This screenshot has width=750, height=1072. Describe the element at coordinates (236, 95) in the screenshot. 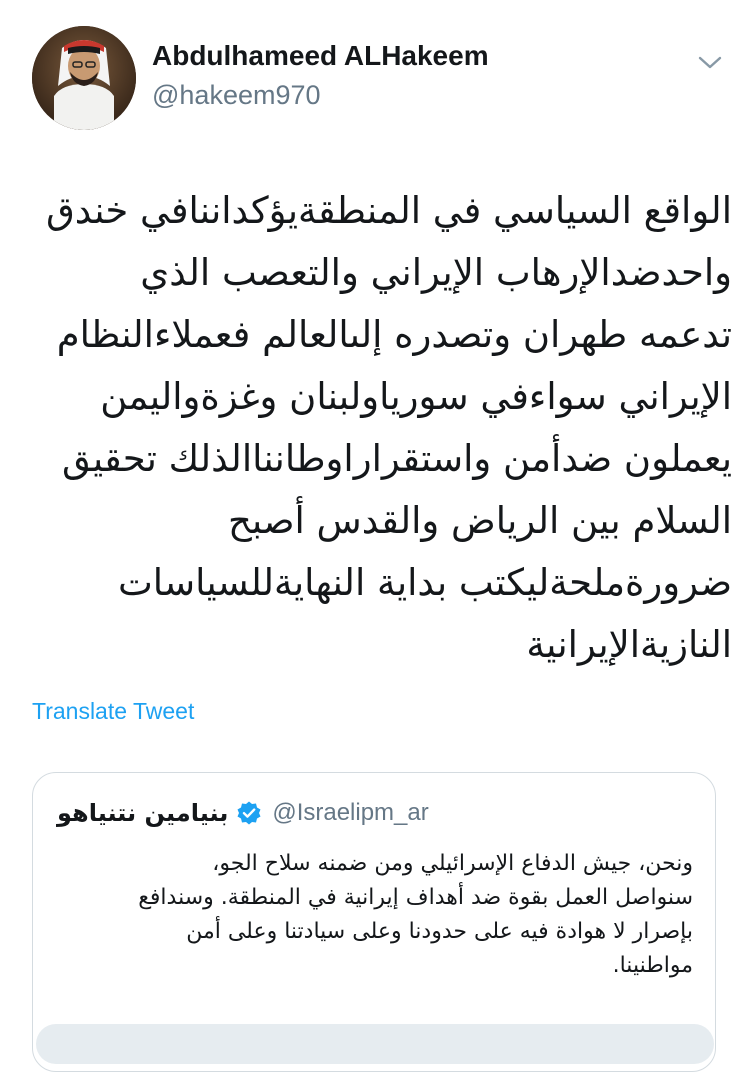

I see `author-handle: @hakeem970` at that location.